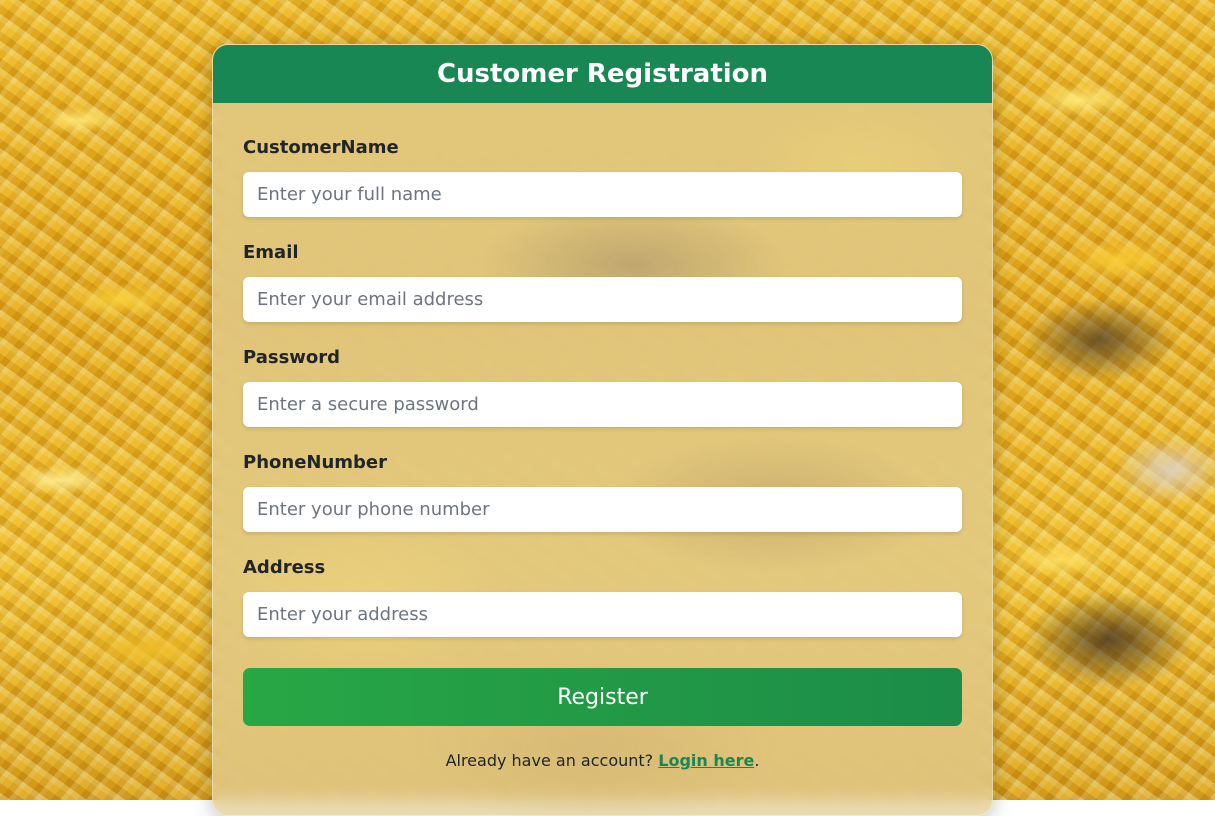 The width and height of the screenshot is (1215, 816). Describe the element at coordinates (757, 760) in the screenshot. I see `login-prompt-period: .` at that location.